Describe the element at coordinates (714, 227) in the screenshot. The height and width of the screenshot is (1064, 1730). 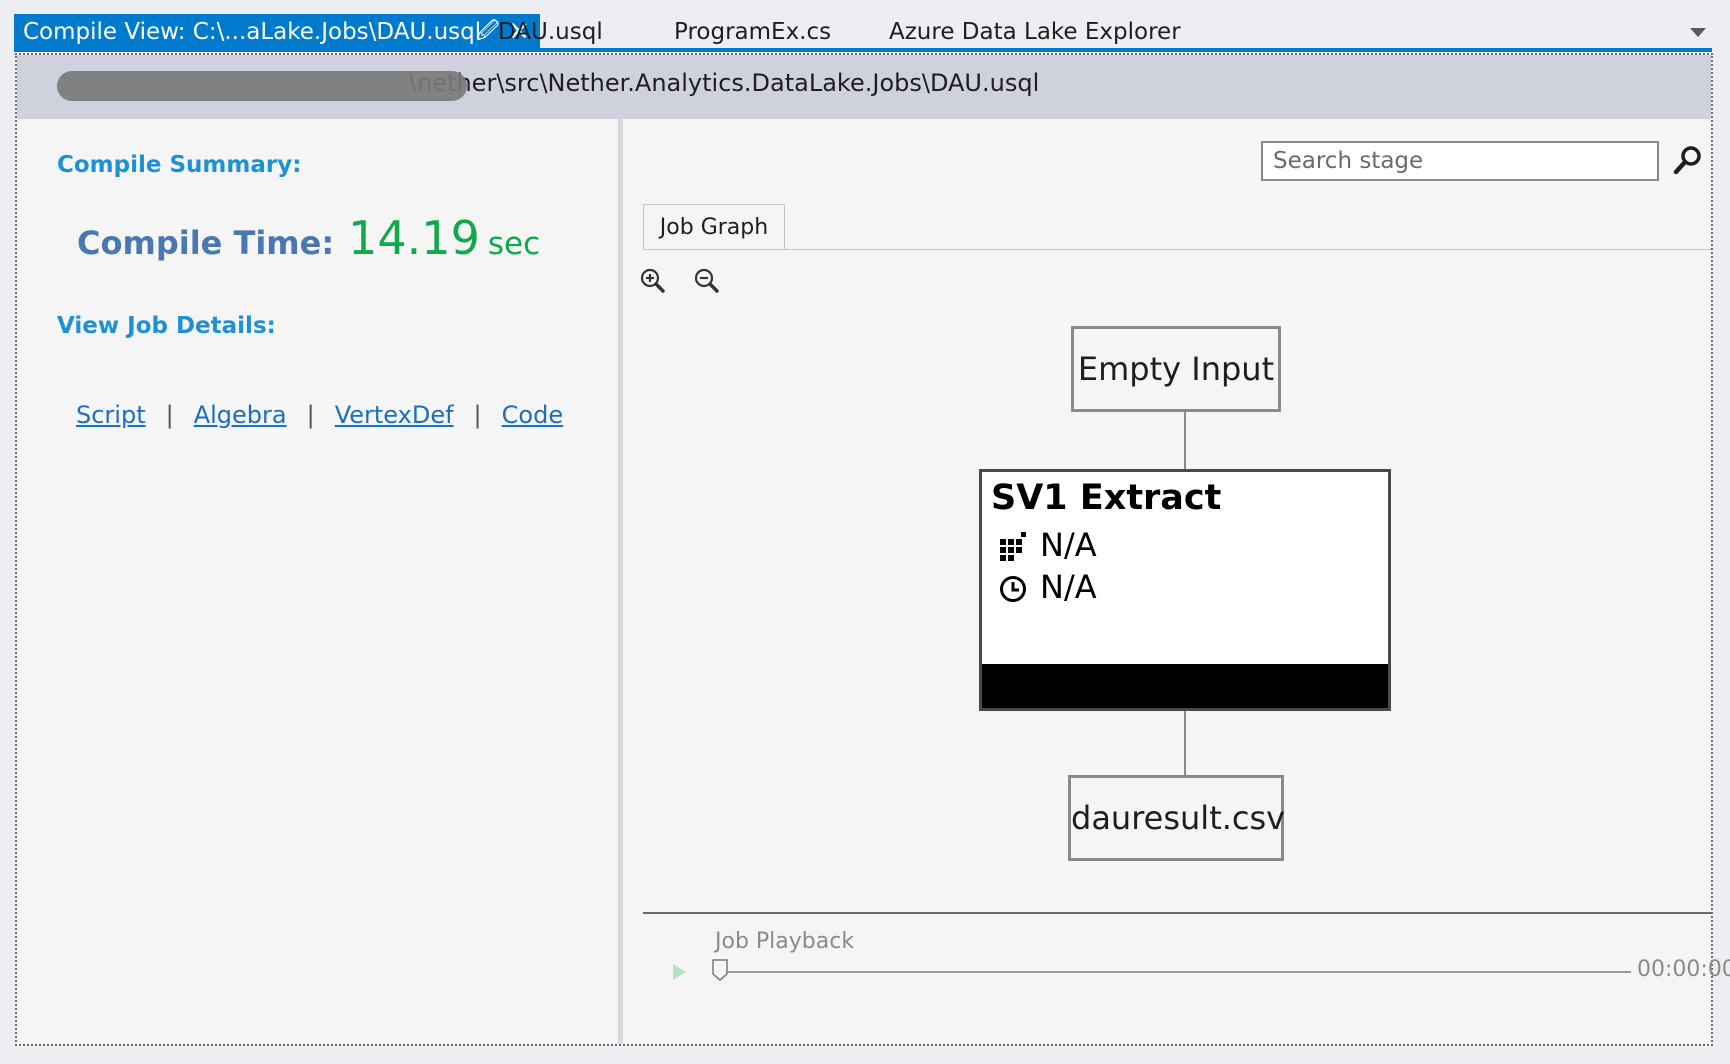
I see `tab-job-graph: Job Graph` at that location.